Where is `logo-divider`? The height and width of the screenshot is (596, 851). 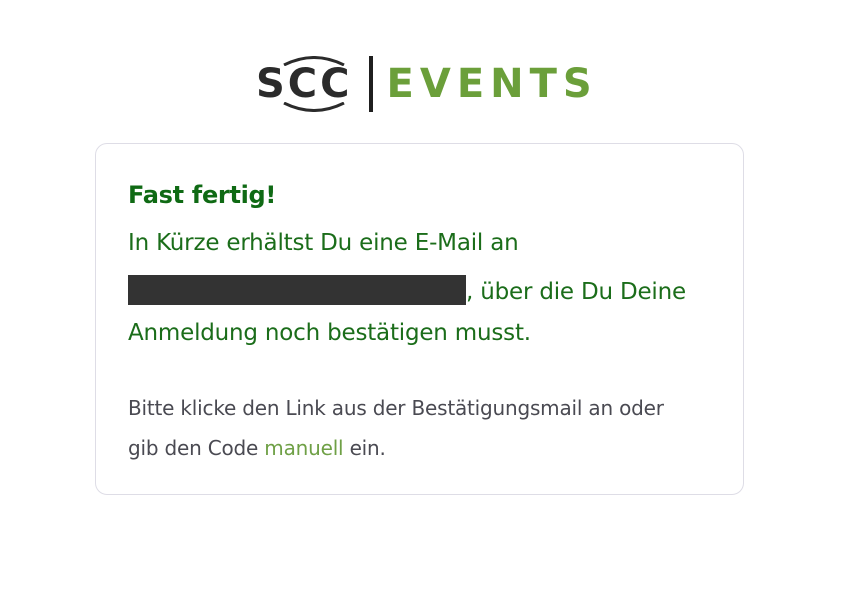 logo-divider is located at coordinates (370, 84).